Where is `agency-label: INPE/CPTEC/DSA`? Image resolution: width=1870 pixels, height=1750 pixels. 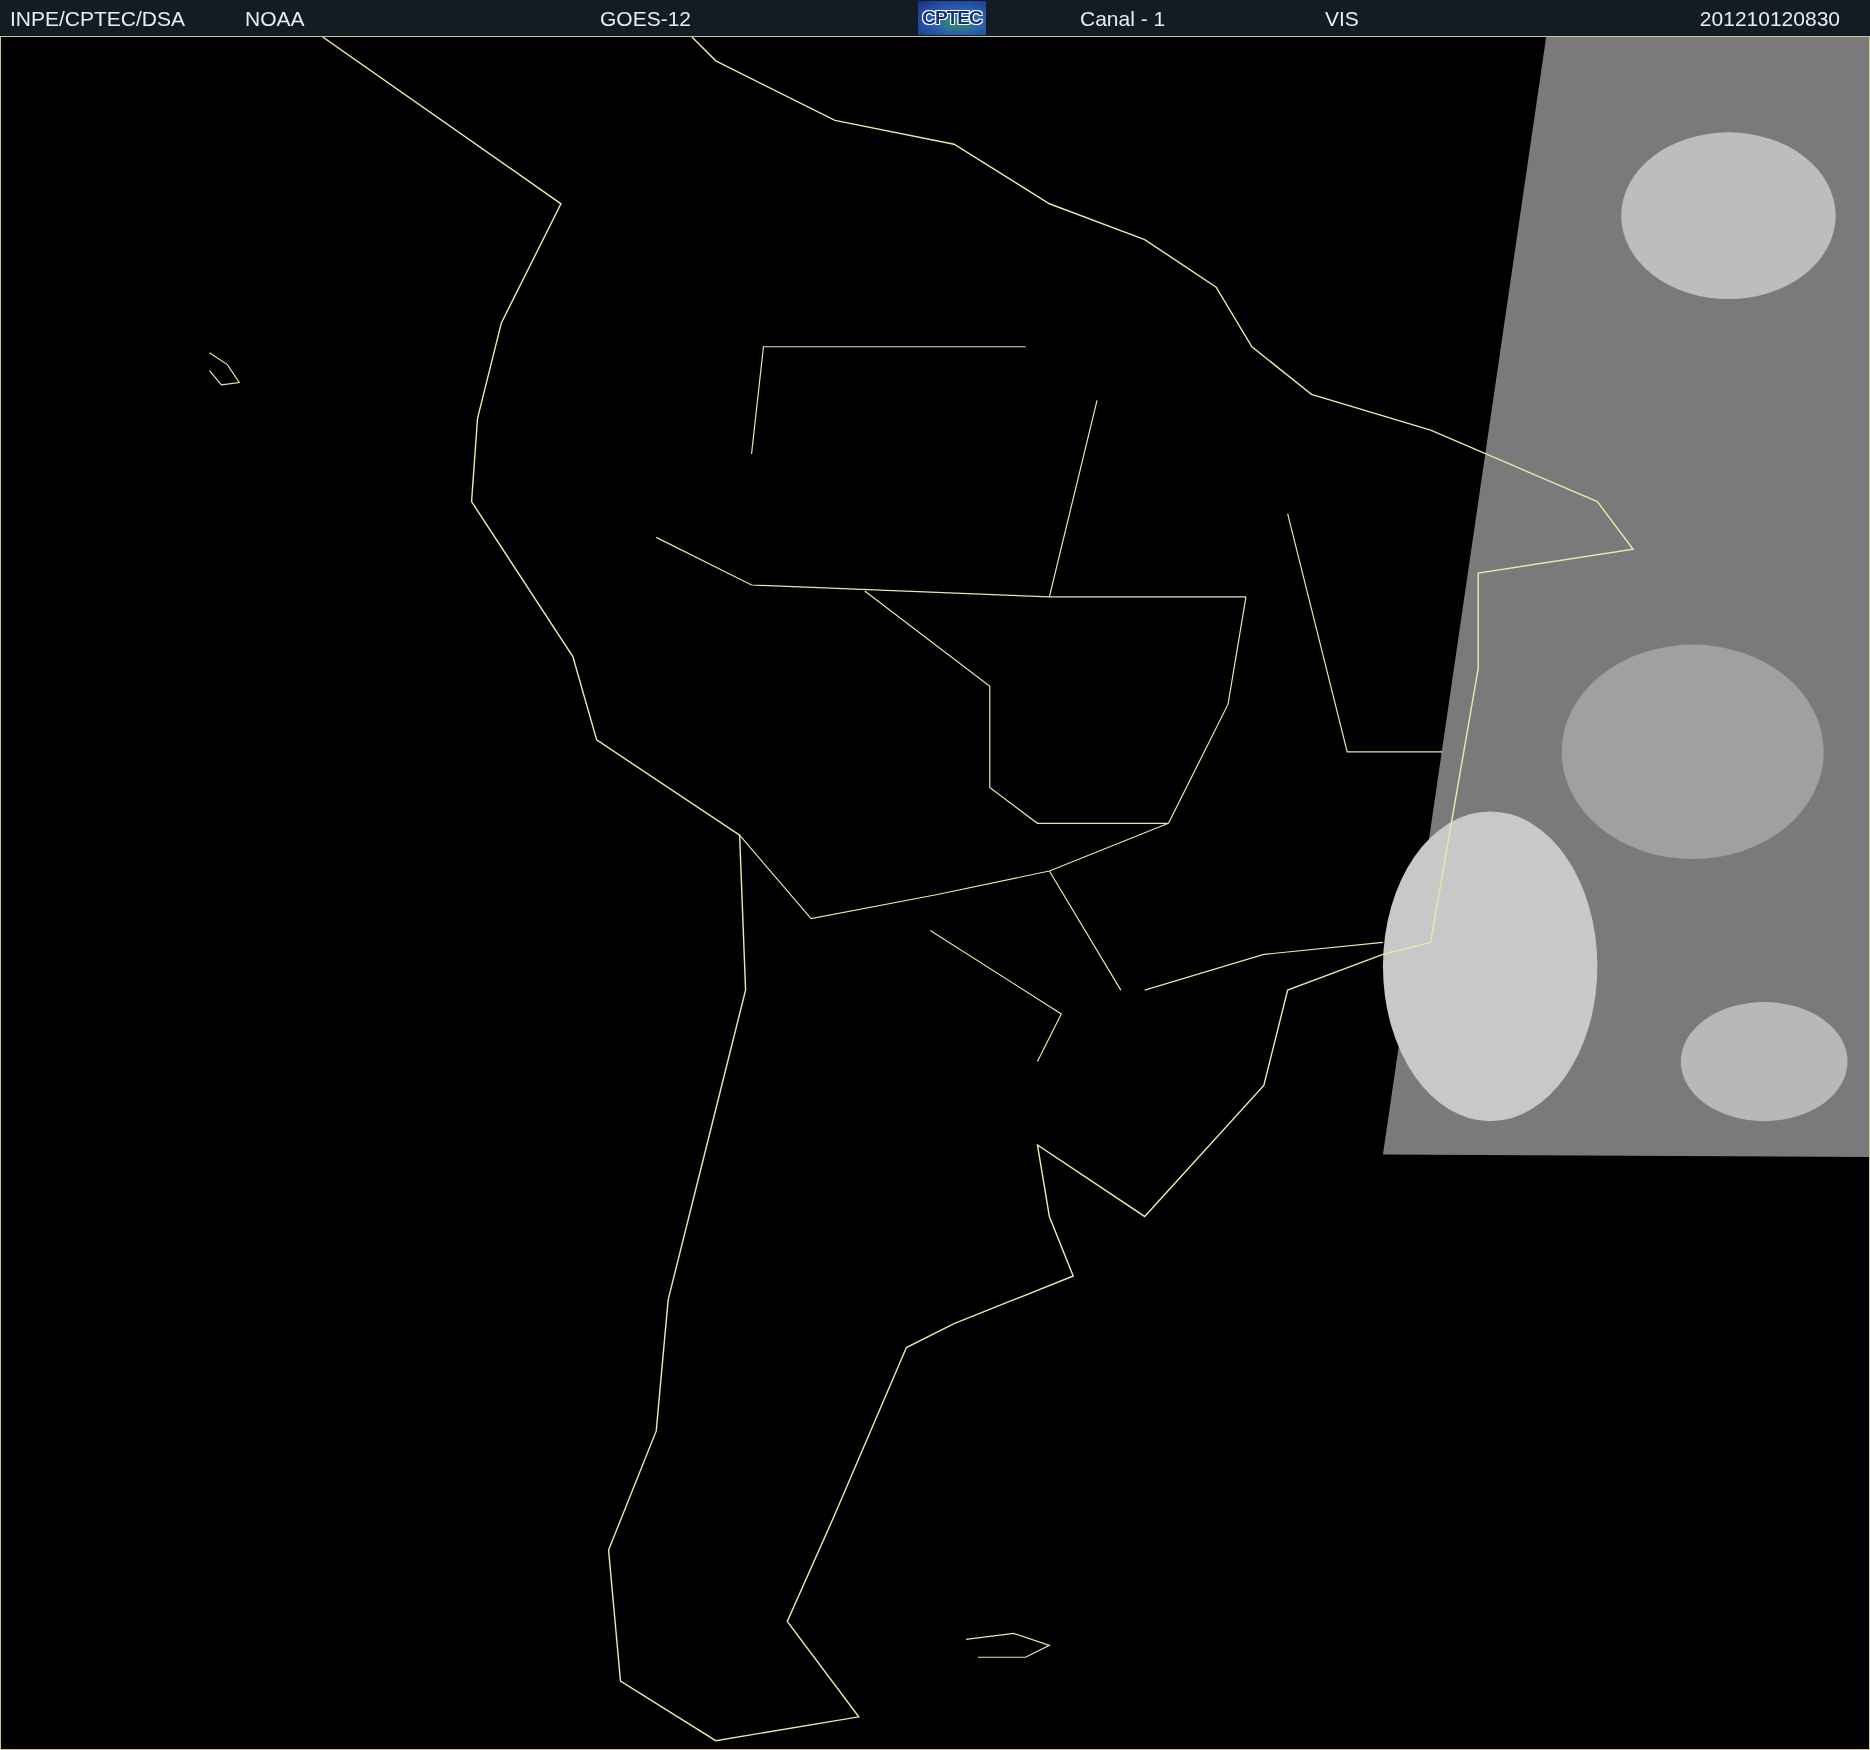 agency-label: INPE/CPTEC/DSA is located at coordinates (98, 18).